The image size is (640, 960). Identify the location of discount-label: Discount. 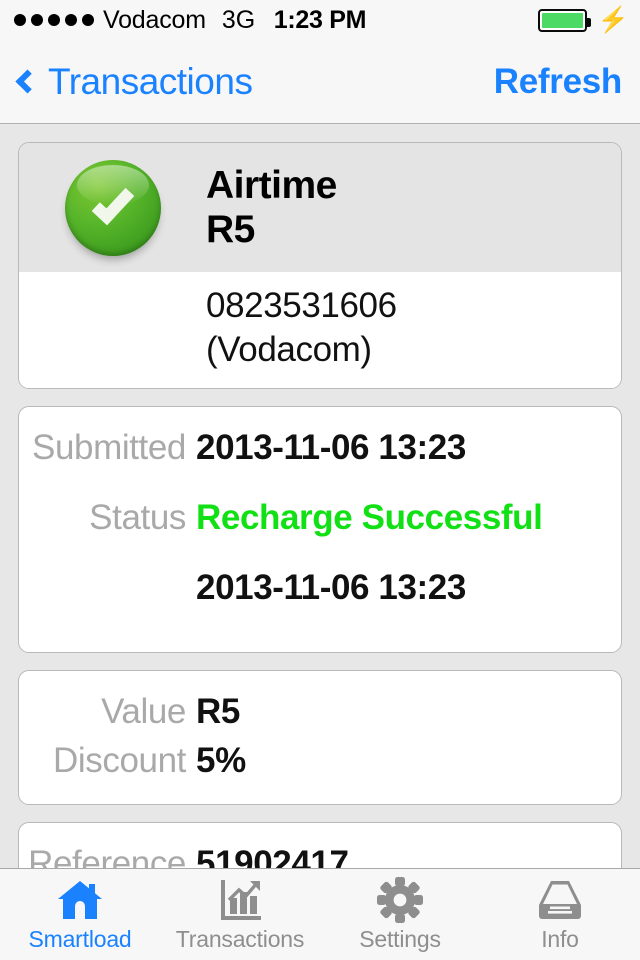
(119, 761).